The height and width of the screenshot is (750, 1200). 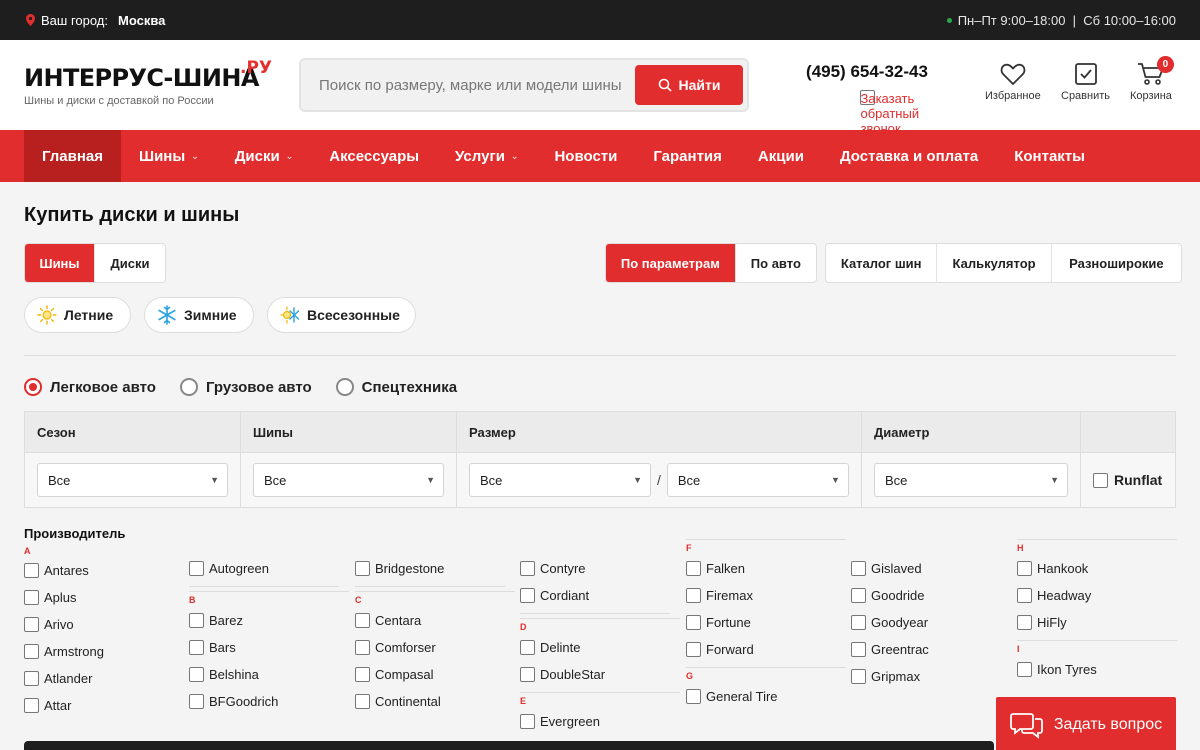 What do you see at coordinates (600, 315) in the screenshot?
I see `season-filter: Летние Зимние Всесезонные` at bounding box center [600, 315].